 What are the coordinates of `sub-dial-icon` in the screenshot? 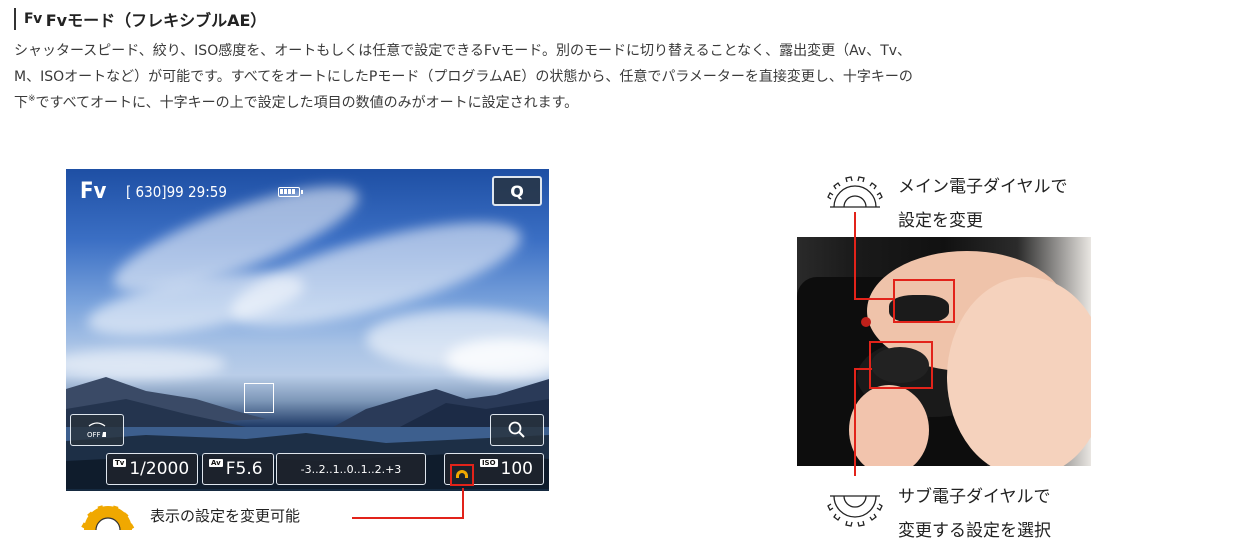 It's located at (855, 511).